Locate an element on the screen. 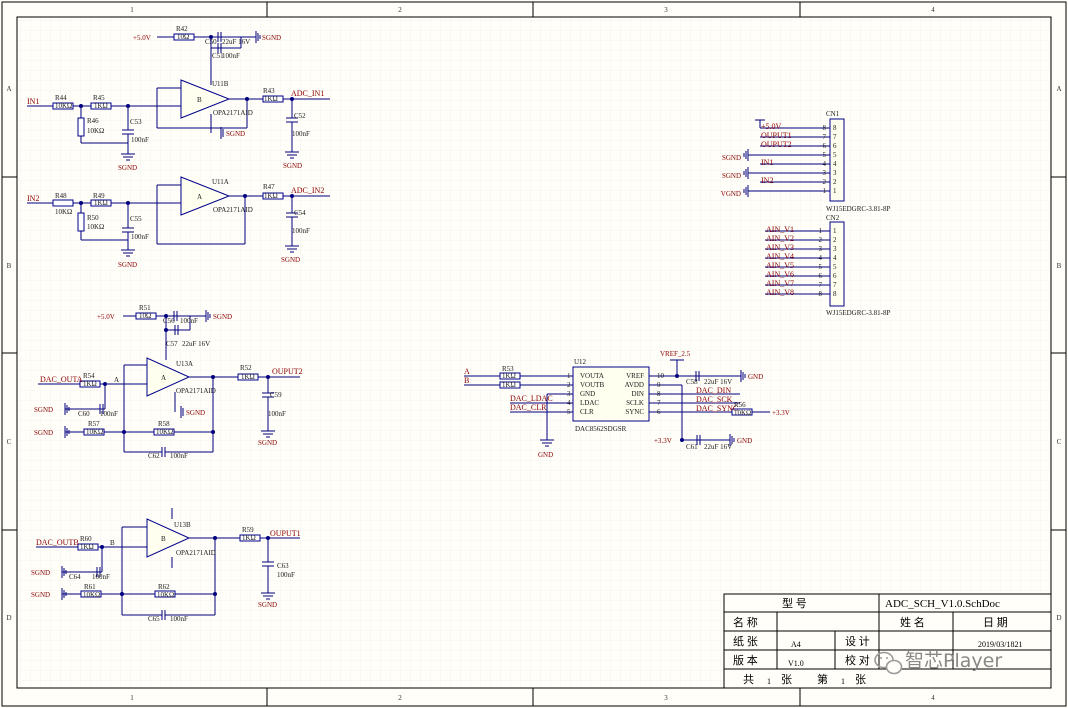  u12-pin-number: 2 is located at coordinates (569, 385).